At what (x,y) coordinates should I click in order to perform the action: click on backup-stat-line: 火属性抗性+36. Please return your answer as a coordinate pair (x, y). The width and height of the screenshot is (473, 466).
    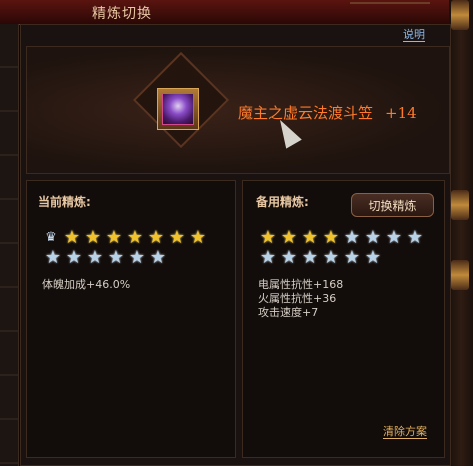
    Looking at the image, I should click on (297, 298).